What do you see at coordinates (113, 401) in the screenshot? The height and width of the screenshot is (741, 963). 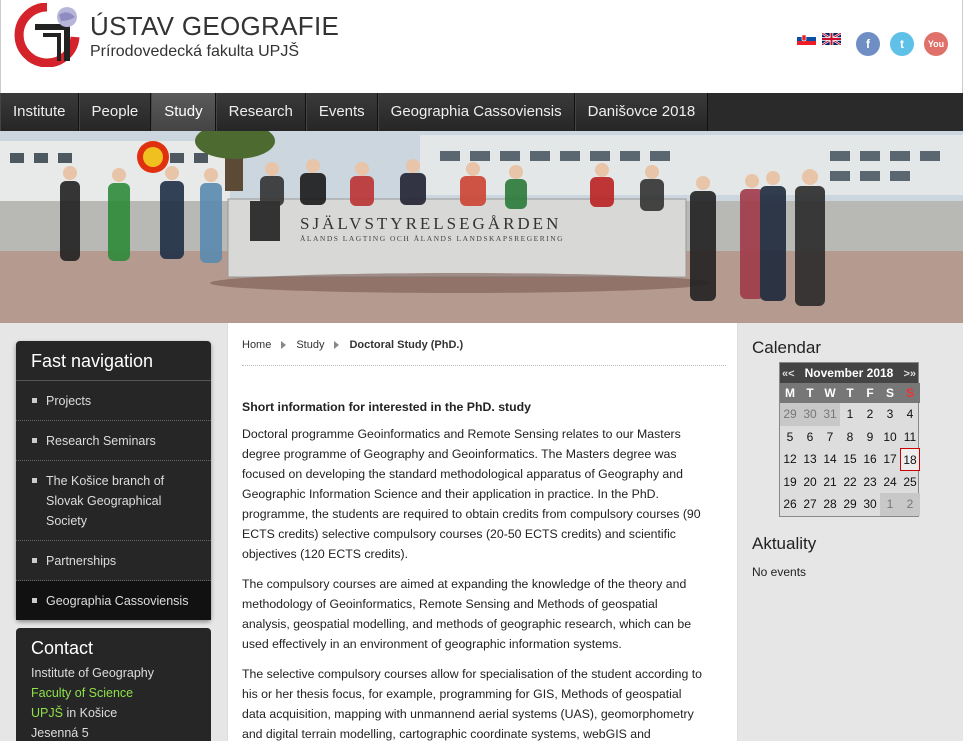 I see `fastnav-item-projects: Projects` at bounding box center [113, 401].